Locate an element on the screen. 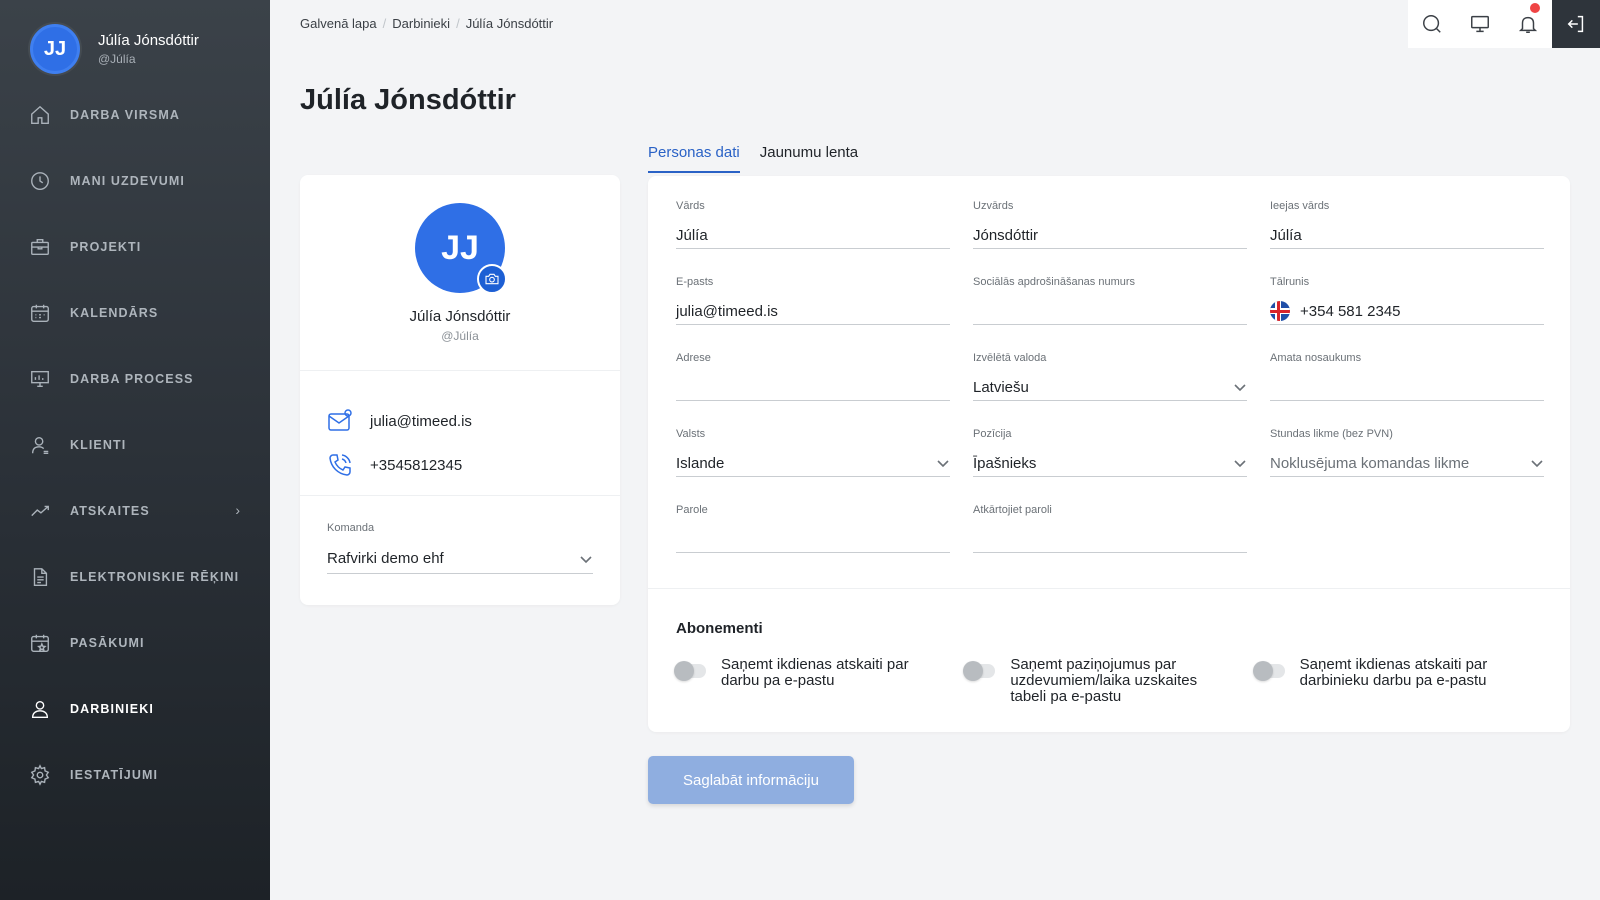 Image resolution: width=1600 pixels, height=900 pixels. language-value: Latviešu is located at coordinates (1001, 387).